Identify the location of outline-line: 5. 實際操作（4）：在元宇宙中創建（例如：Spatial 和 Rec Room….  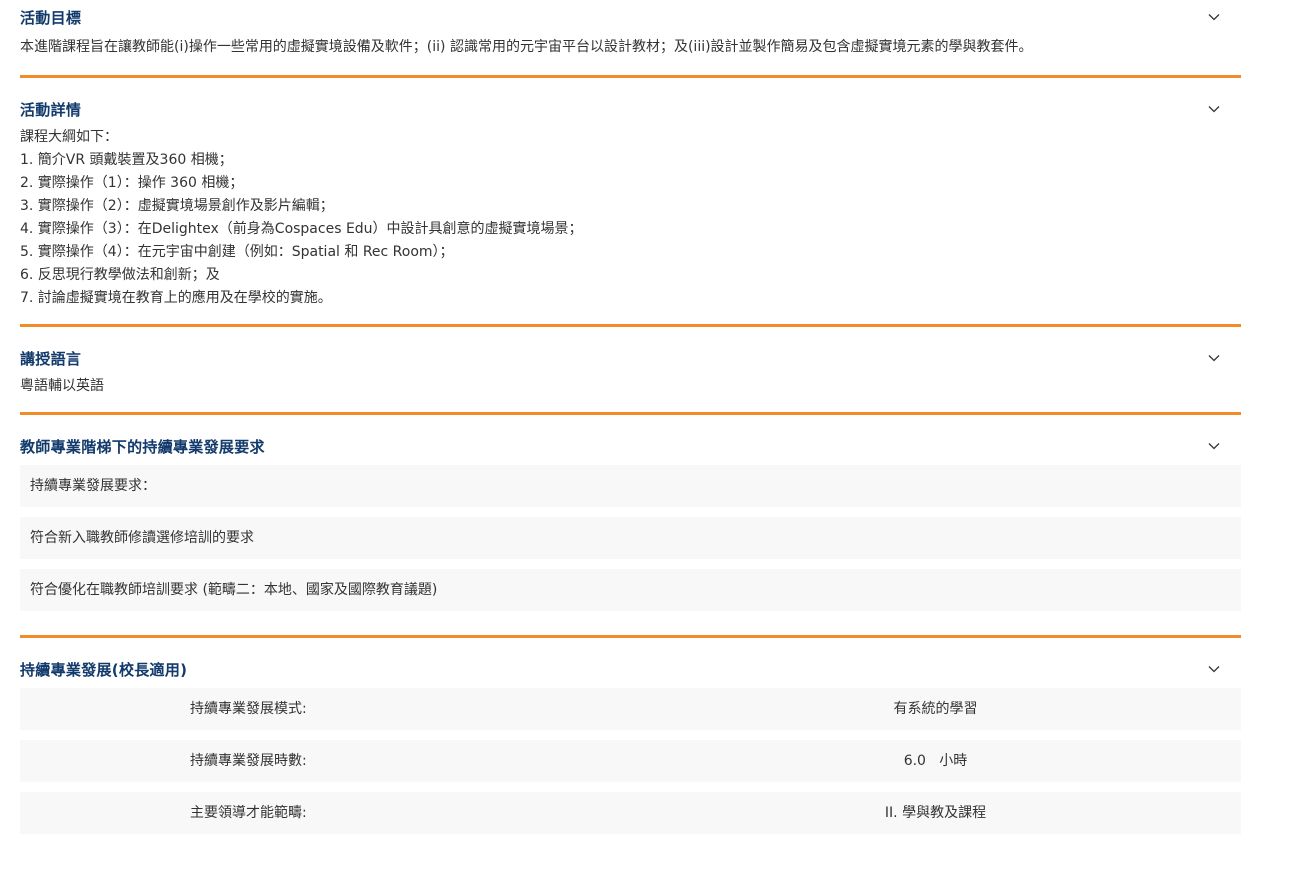
(237, 252).